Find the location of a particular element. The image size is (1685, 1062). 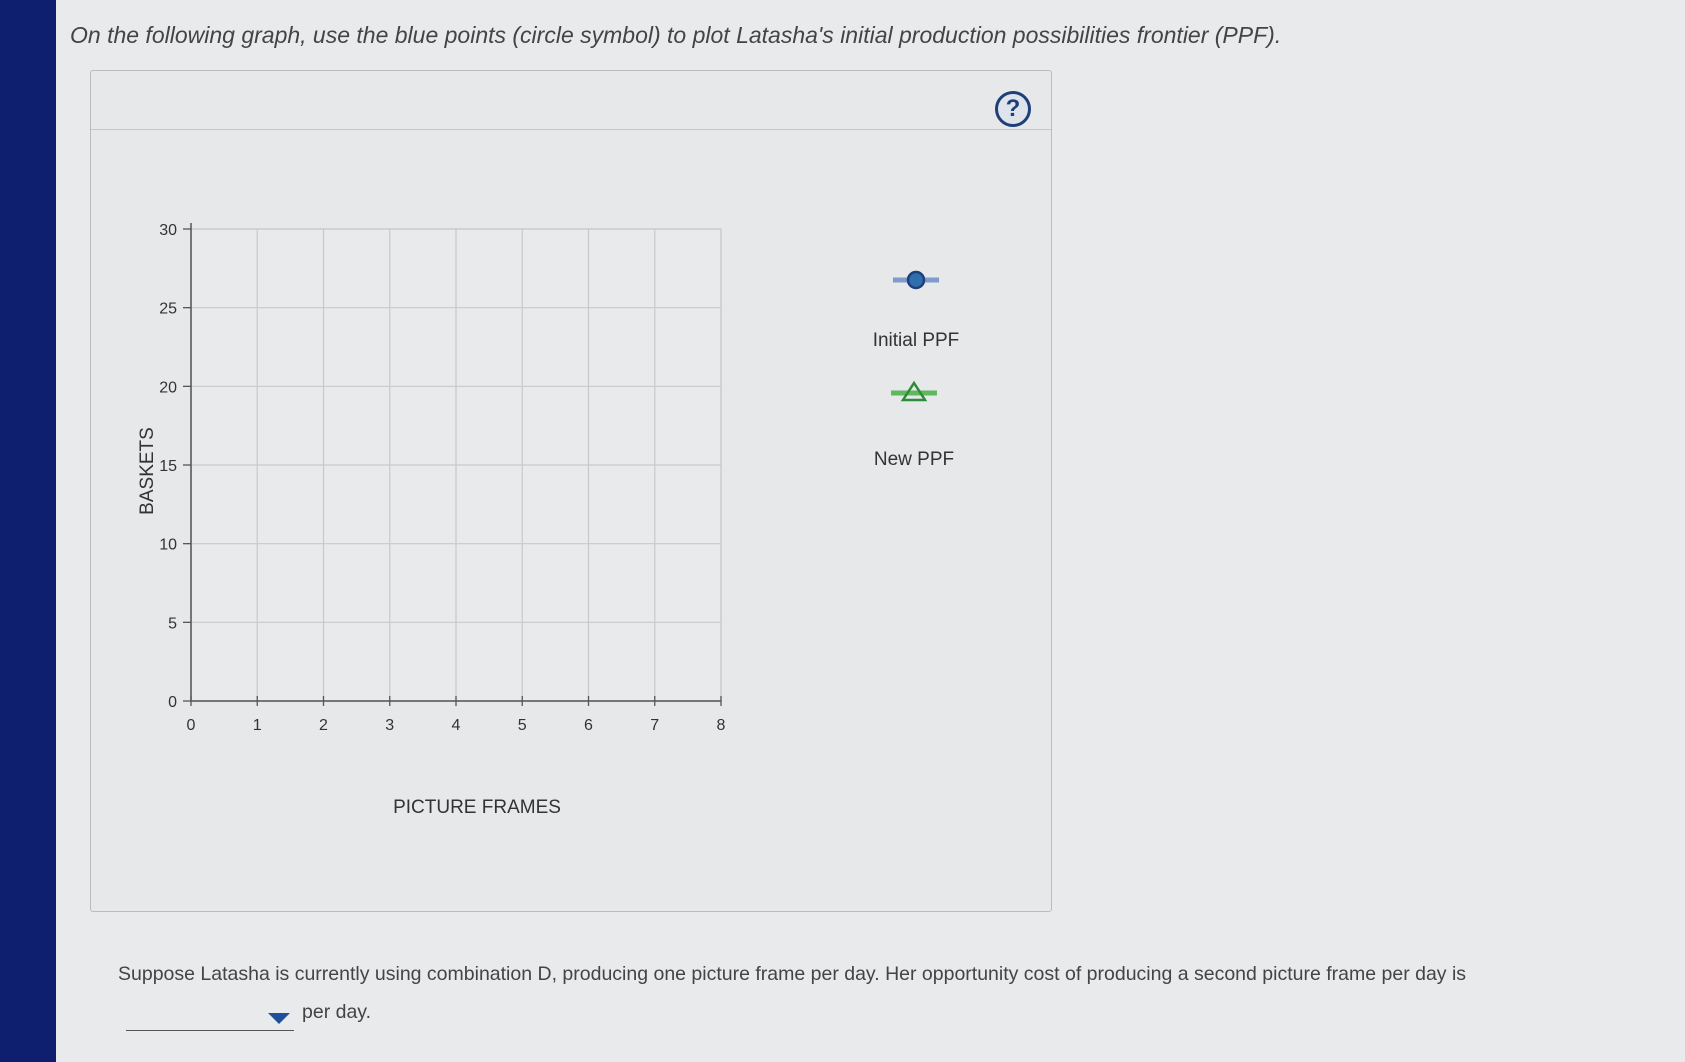

y-tick-label: 25 is located at coordinates (168, 309).